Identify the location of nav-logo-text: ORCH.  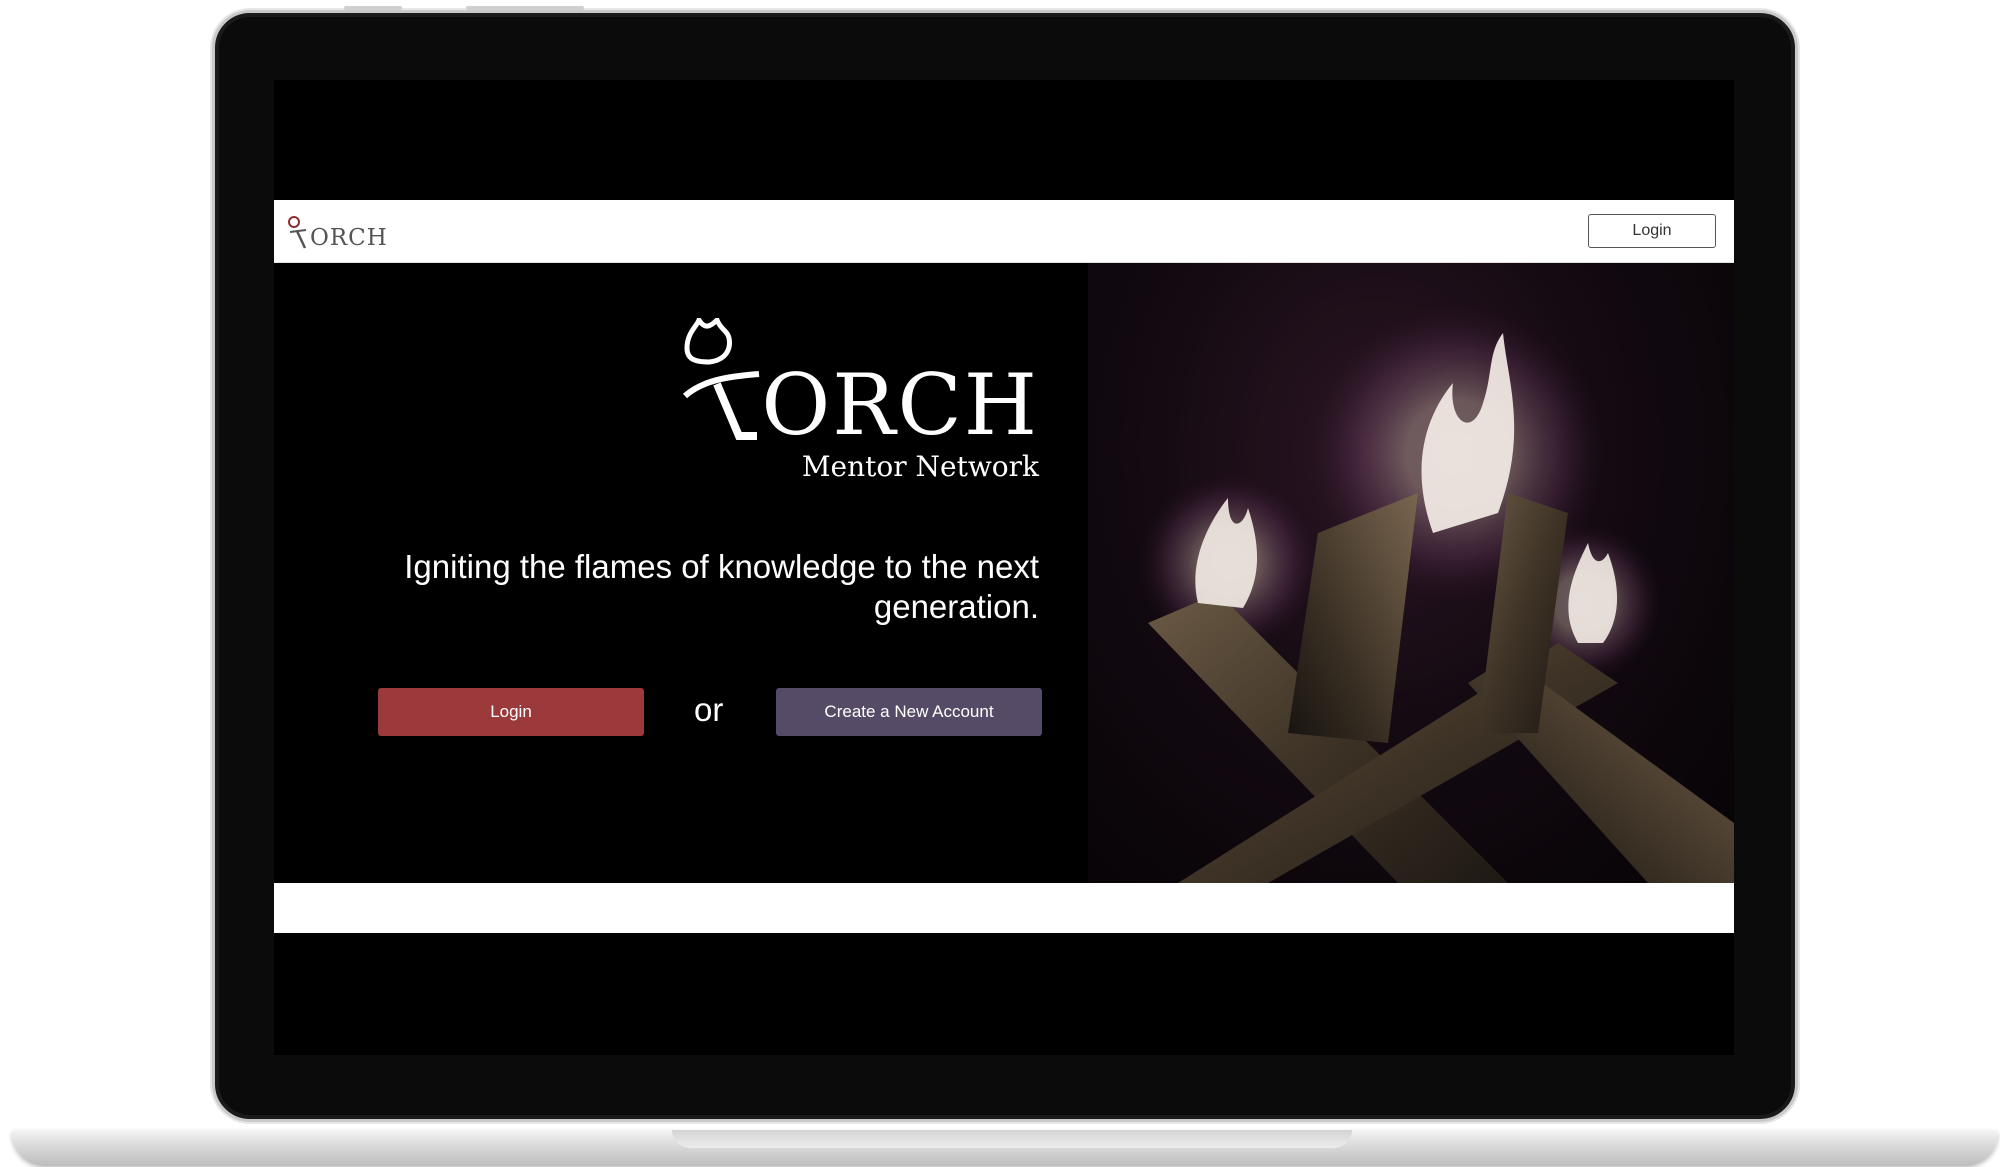
(349, 238).